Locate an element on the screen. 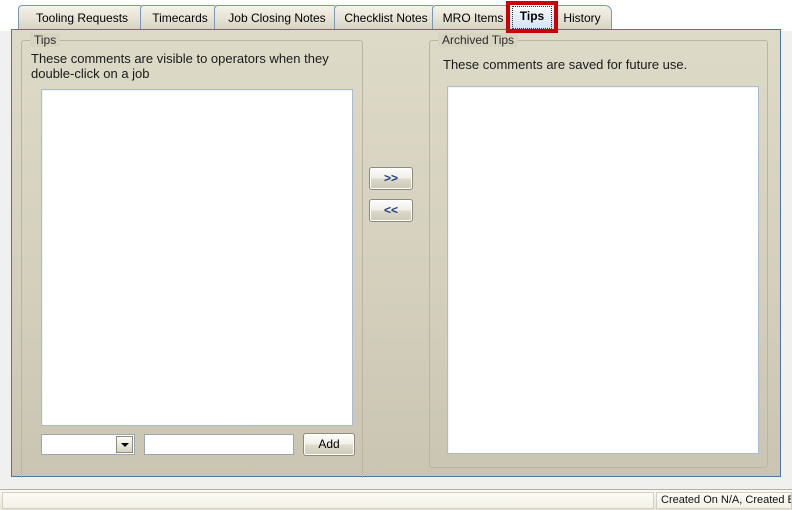  tab-checklist-notes: Checklist Notes is located at coordinates (386, 18).